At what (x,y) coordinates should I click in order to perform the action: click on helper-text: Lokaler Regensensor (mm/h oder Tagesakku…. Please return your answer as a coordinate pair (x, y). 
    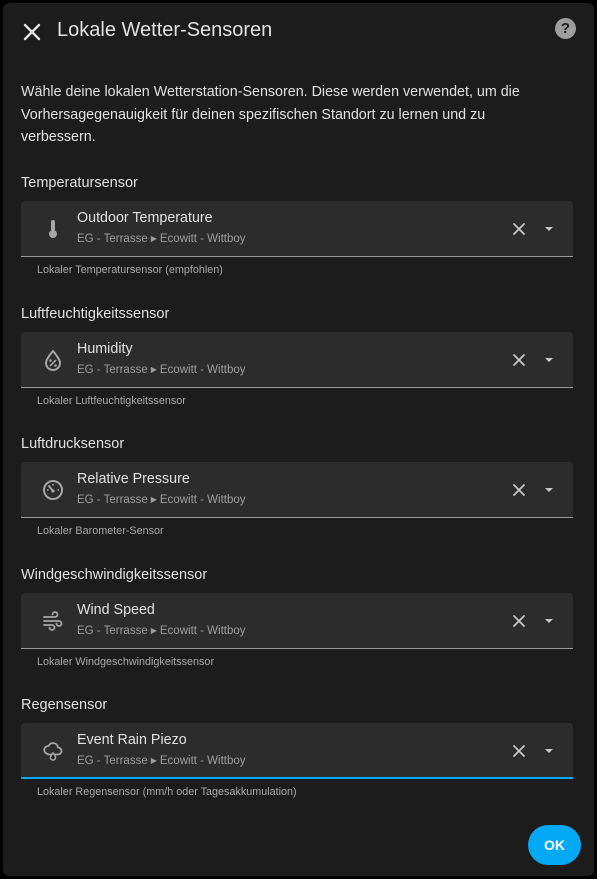
    Looking at the image, I should click on (167, 792).